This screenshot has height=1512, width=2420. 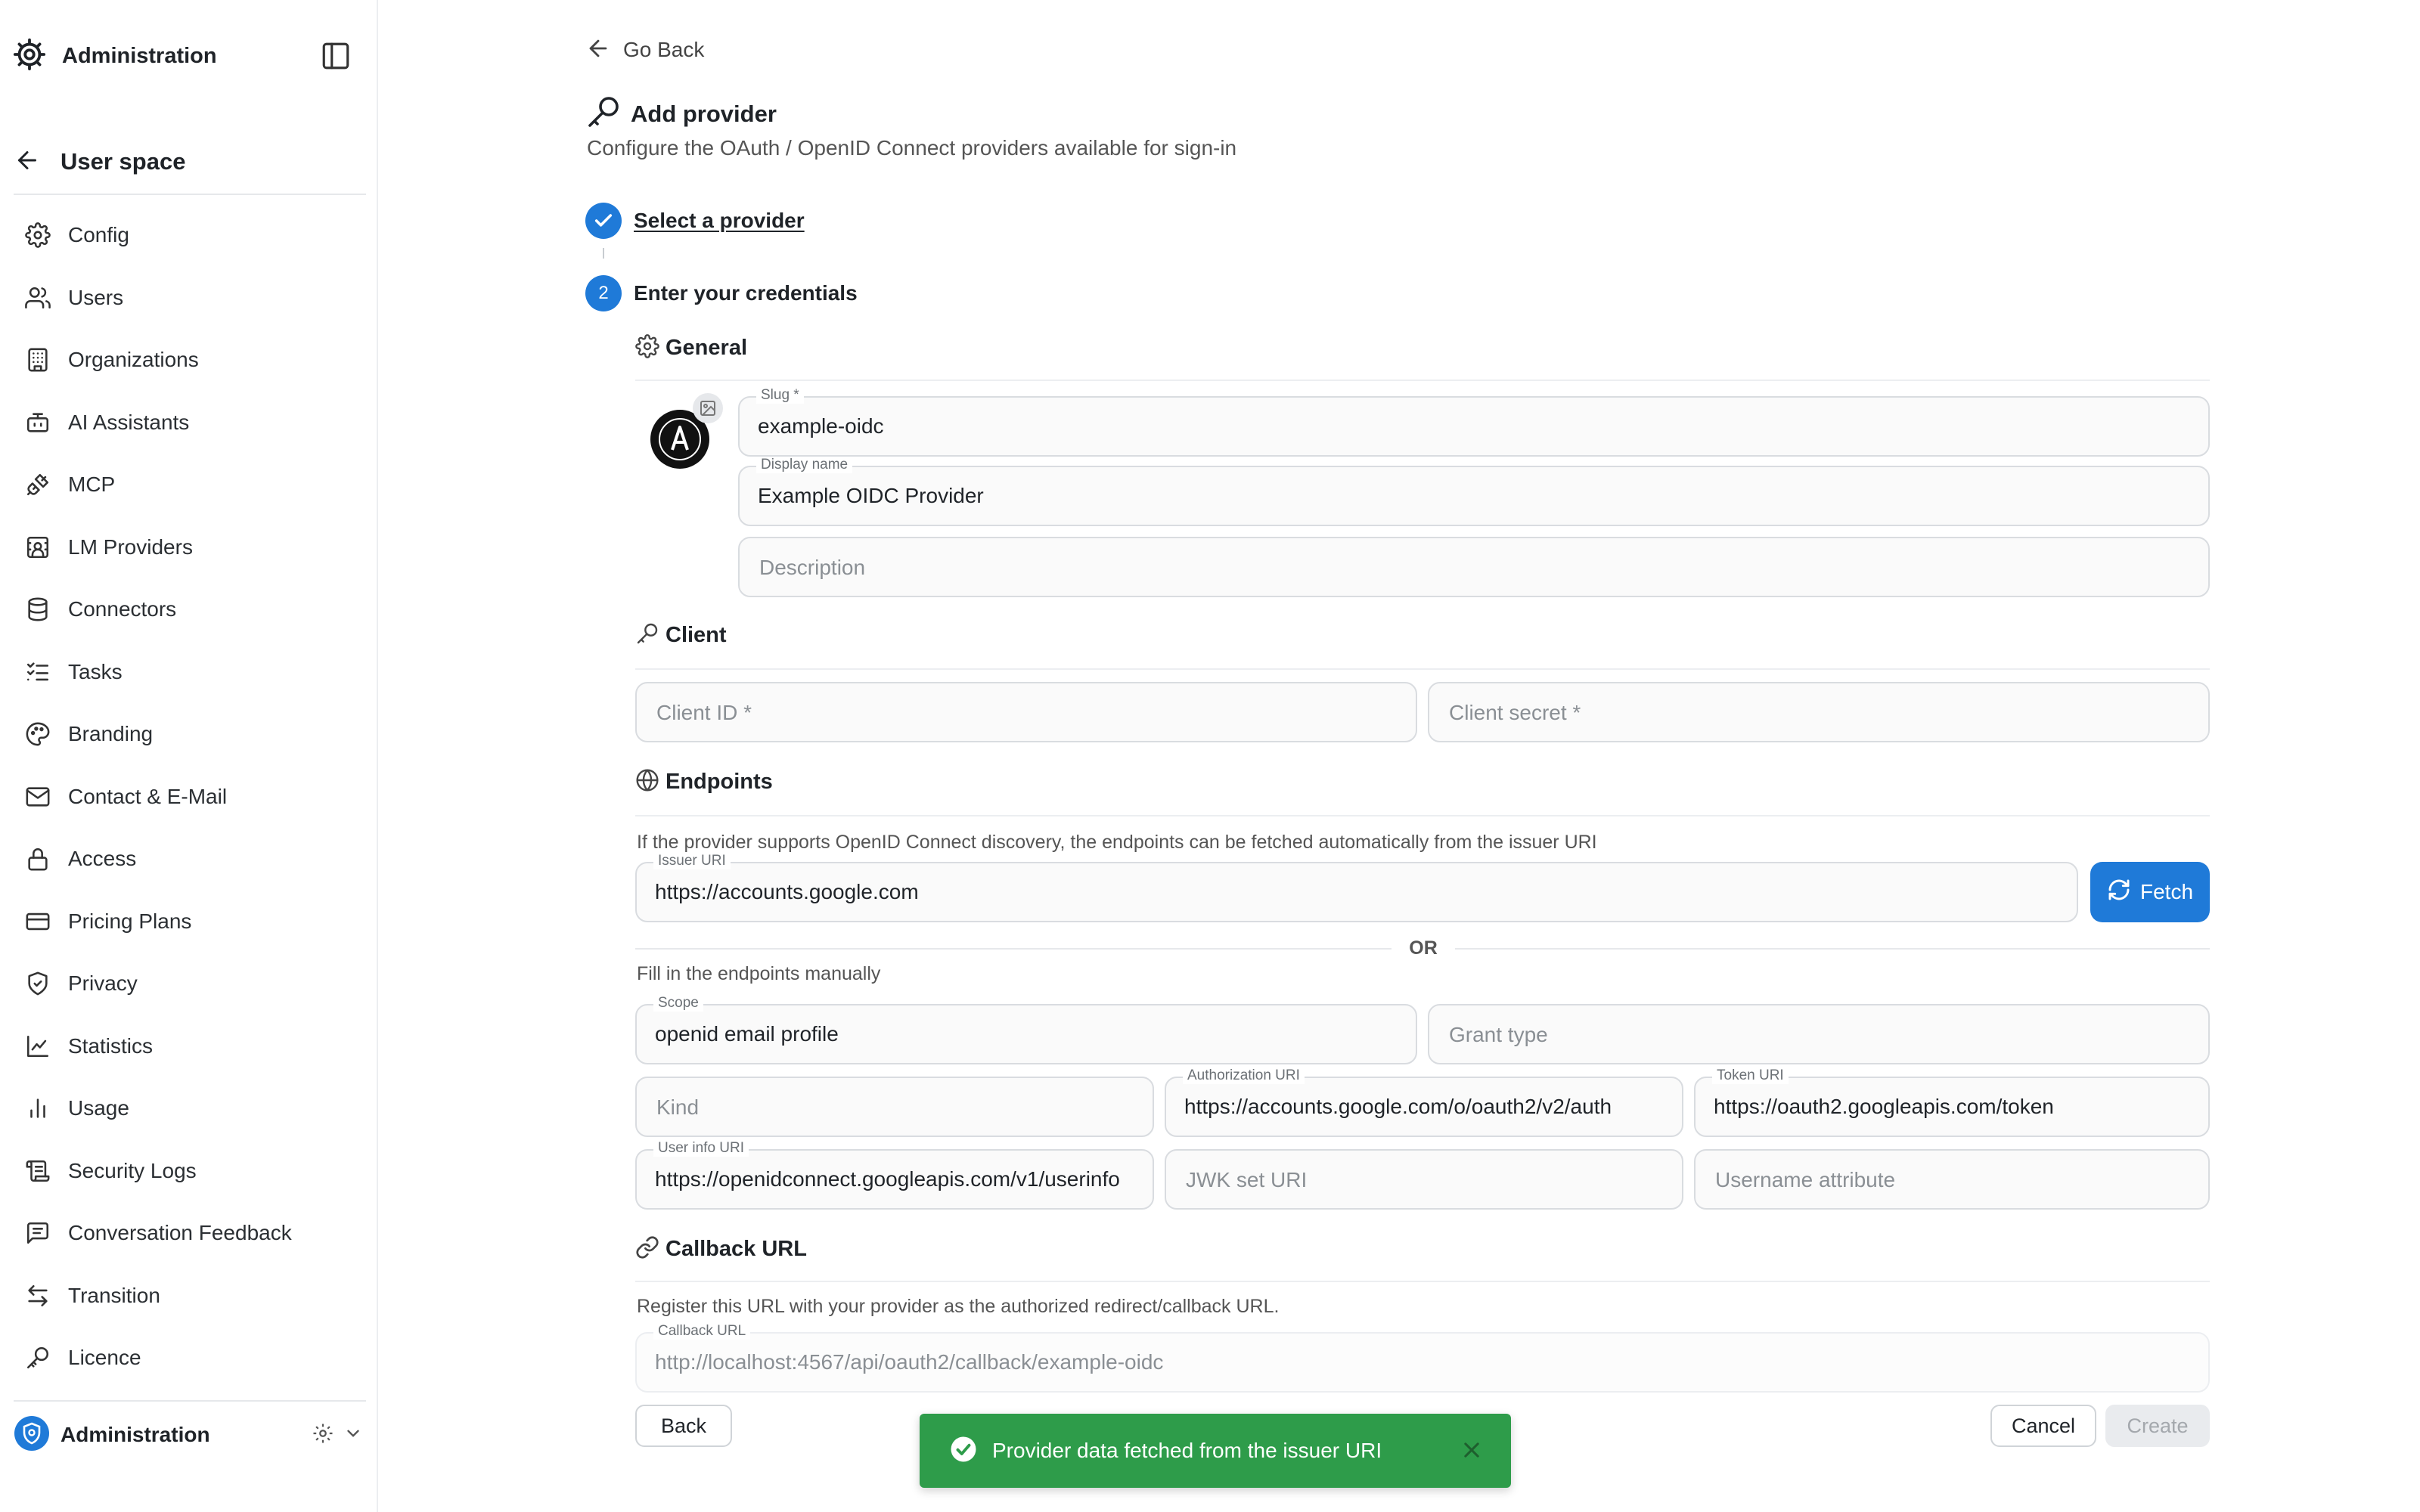 I want to click on sidebar-item-lm-providers: LM Providers, so click(x=190, y=547).